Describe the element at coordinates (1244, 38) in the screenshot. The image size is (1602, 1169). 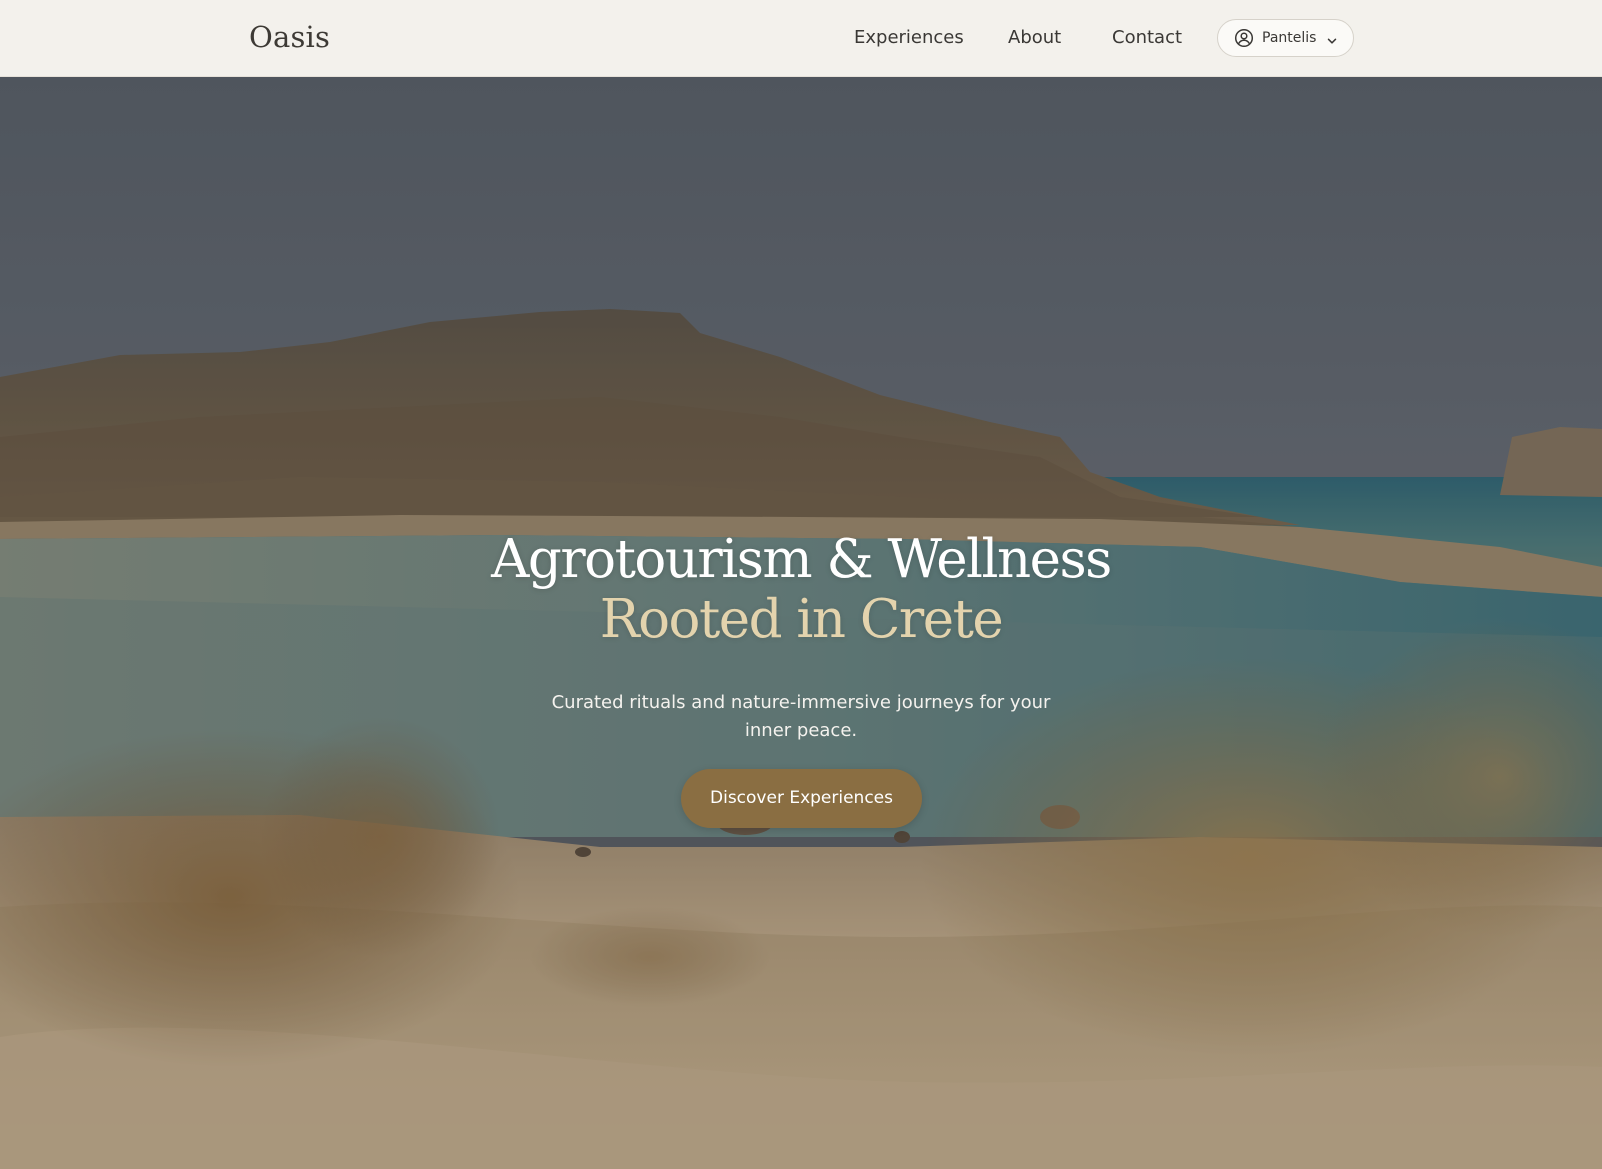
I see `user-circle-icon` at that location.